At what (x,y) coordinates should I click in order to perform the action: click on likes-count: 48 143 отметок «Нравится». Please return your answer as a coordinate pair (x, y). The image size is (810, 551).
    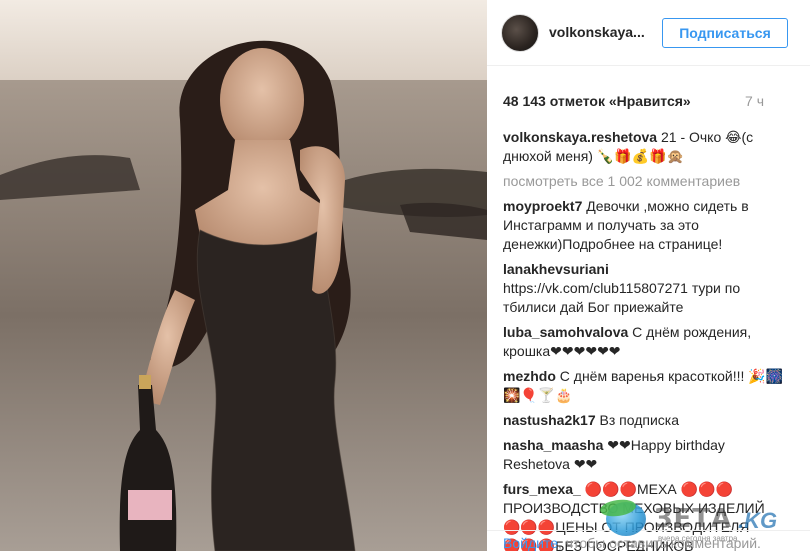
    Looking at the image, I should click on (597, 101).